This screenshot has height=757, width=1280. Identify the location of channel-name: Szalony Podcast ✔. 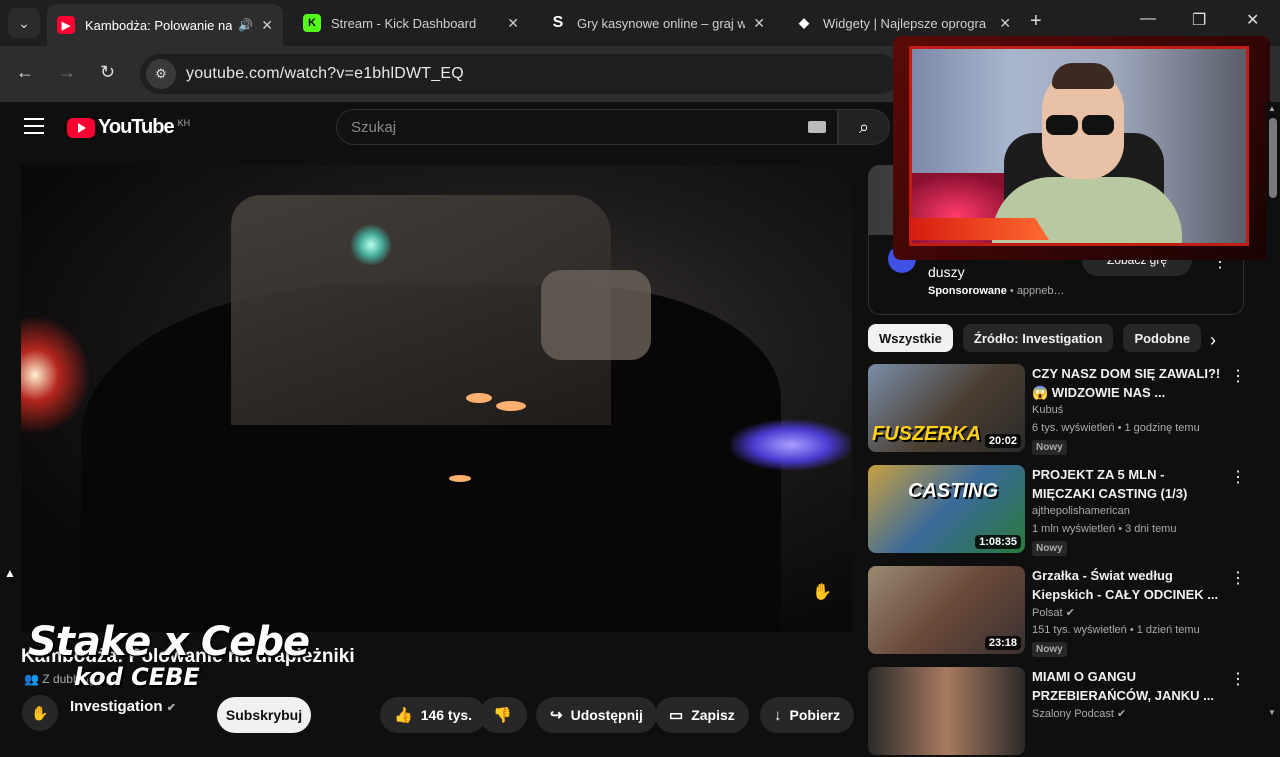
(1079, 713).